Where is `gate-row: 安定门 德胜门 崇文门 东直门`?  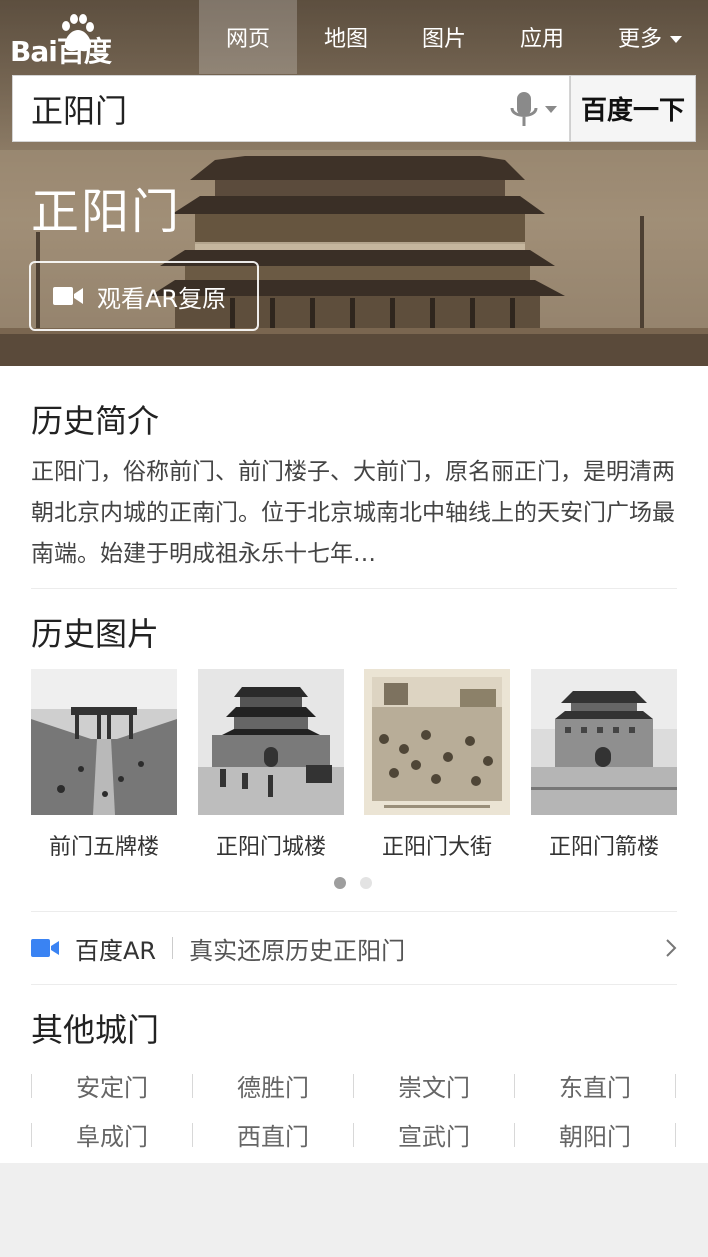 gate-row: 安定门 德胜门 崇文门 东直门 is located at coordinates (355, 1085).